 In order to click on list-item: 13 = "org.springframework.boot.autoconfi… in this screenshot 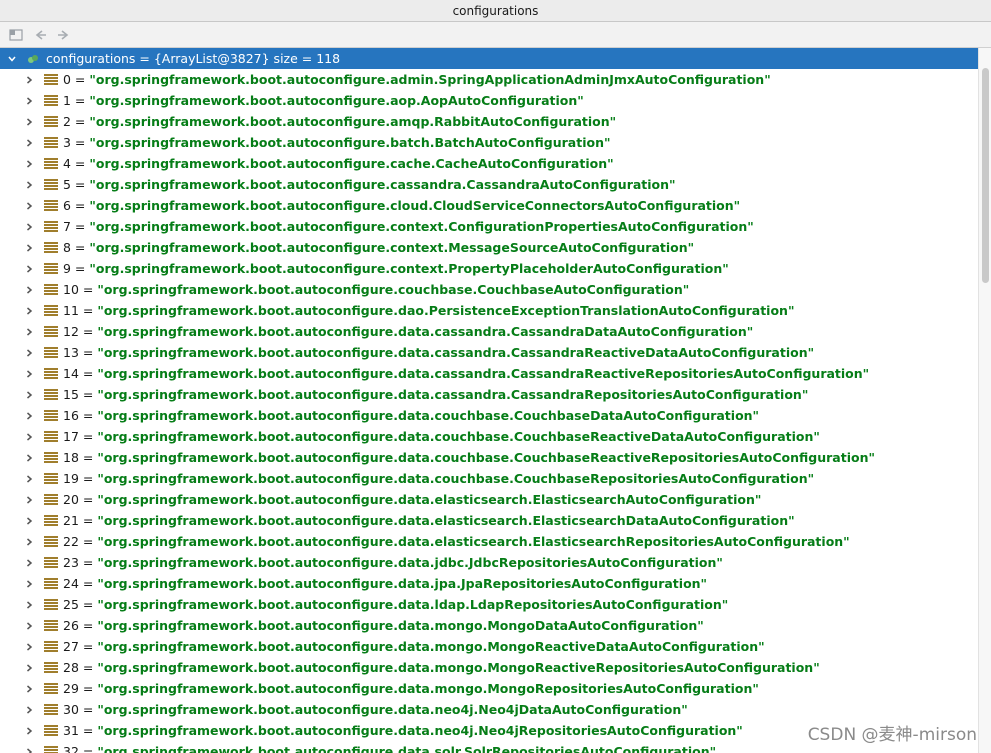, I will do `click(489, 352)`.